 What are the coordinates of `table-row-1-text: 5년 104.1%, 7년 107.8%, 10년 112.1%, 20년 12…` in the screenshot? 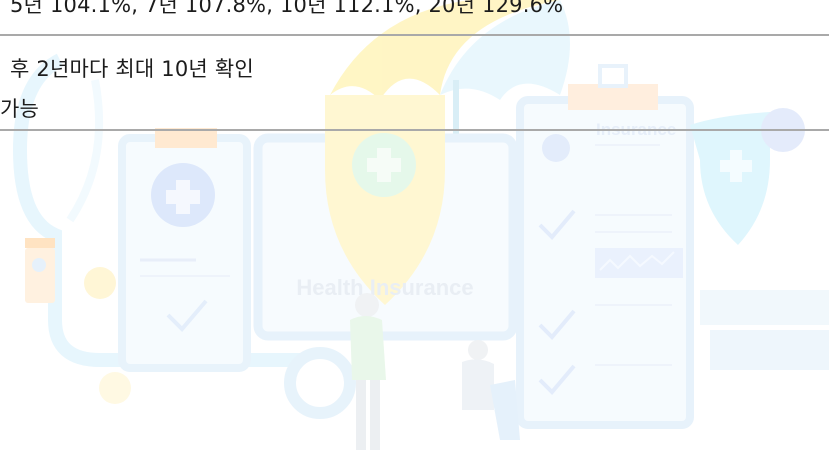 It's located at (287, 8).